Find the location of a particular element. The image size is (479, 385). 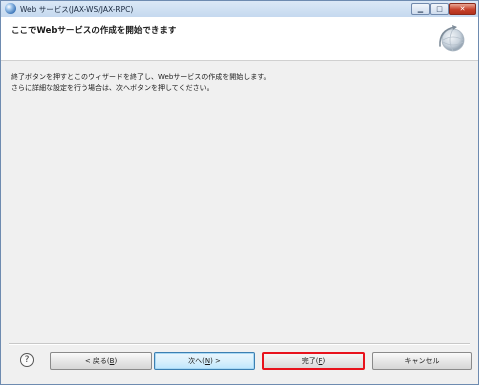

cancel-label: キャンセル is located at coordinates (422, 361).